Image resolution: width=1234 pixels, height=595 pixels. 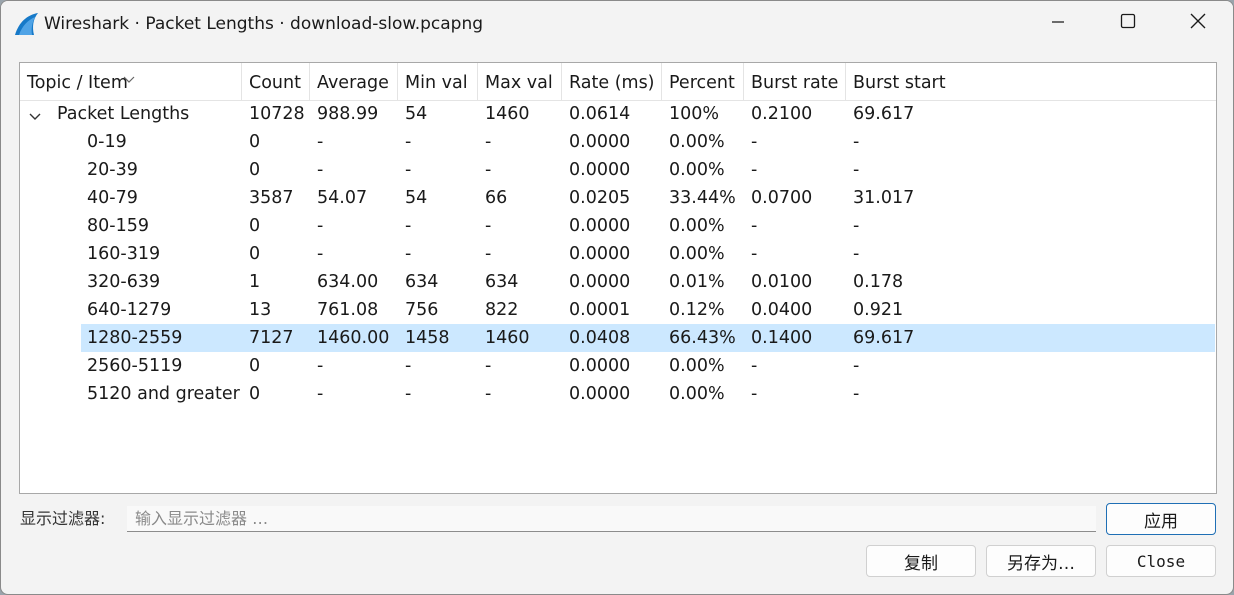 I want to click on column-header-label: Rate (ms), so click(x=612, y=83).